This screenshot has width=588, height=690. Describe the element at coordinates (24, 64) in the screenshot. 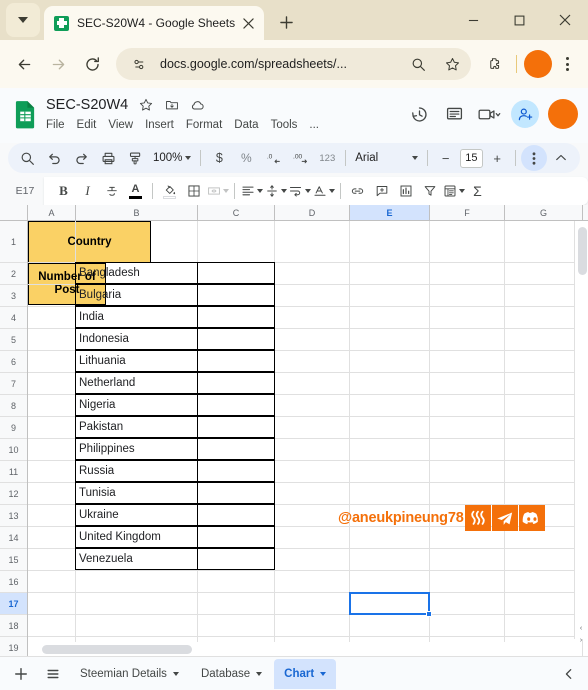

I see `back-button` at that location.